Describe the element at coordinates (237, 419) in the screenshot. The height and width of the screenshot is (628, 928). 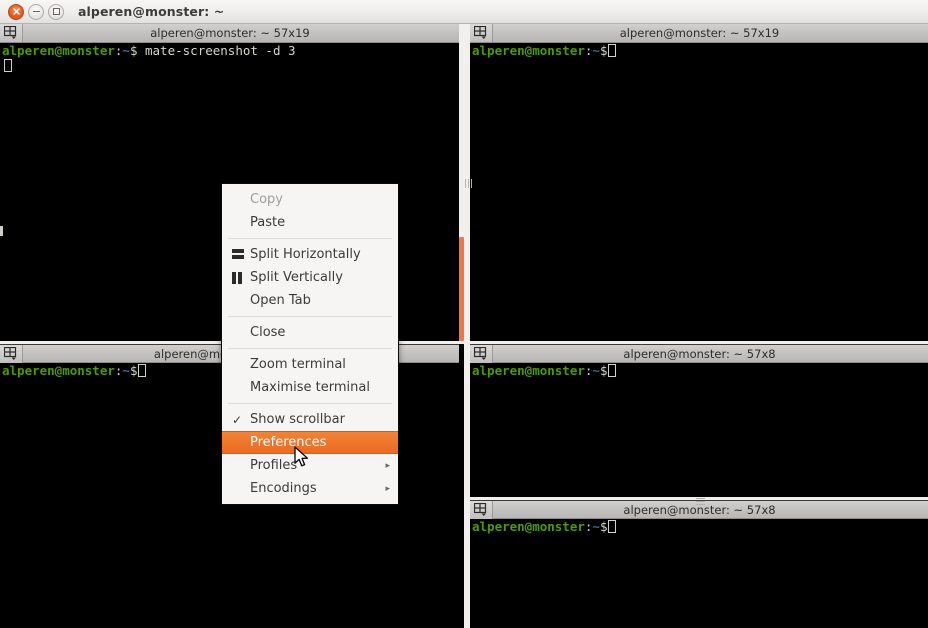
I see `check-icon: ✓` at that location.